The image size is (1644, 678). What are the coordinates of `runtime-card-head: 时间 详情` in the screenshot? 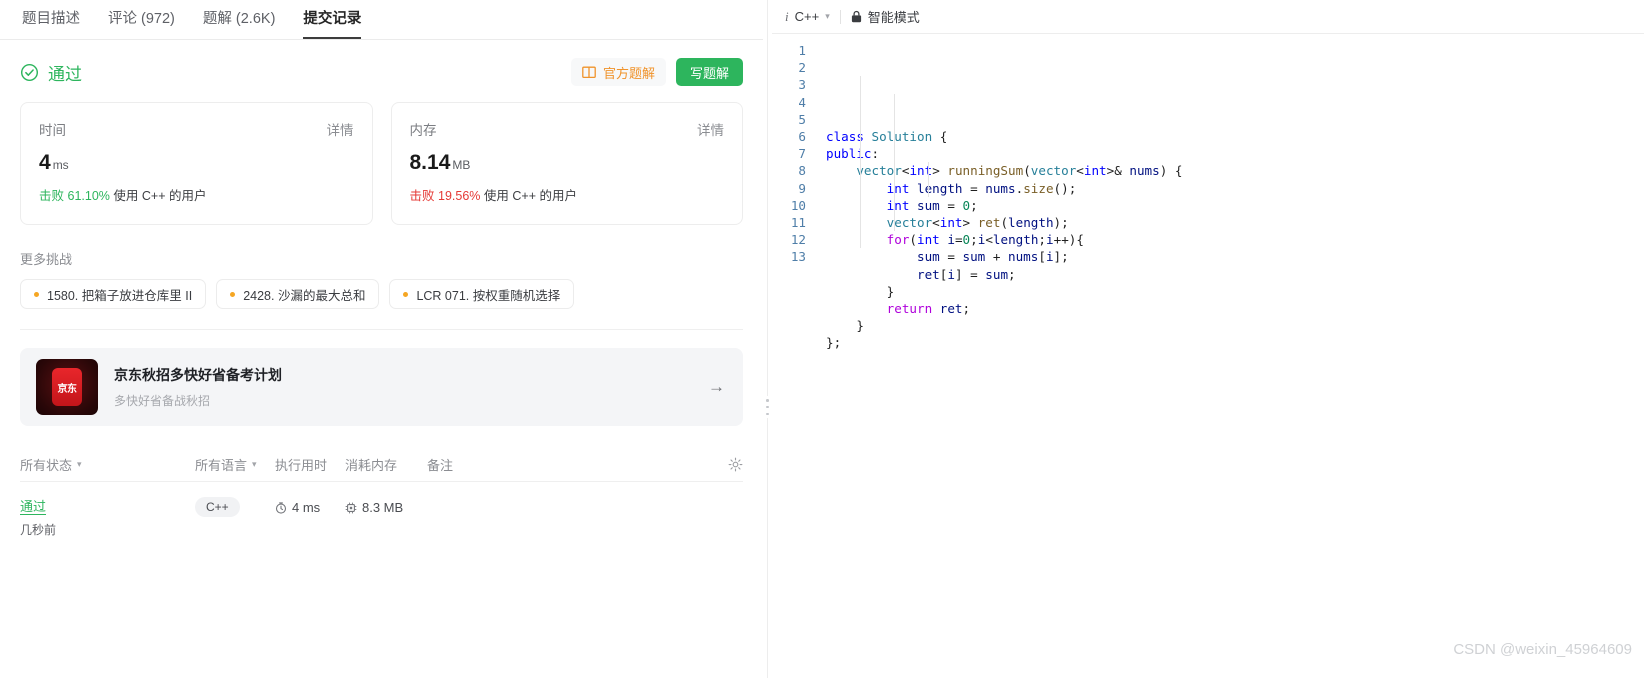 It's located at (196, 129).